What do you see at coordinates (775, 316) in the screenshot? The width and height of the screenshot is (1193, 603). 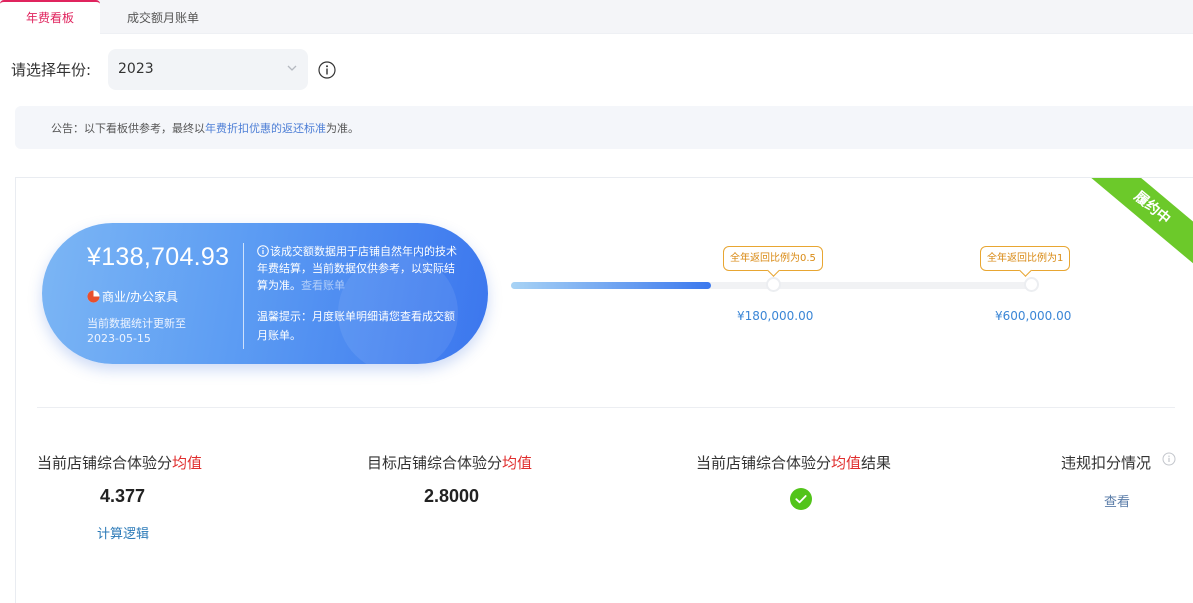 I see `milestone-value: ¥180,000.00` at bounding box center [775, 316].